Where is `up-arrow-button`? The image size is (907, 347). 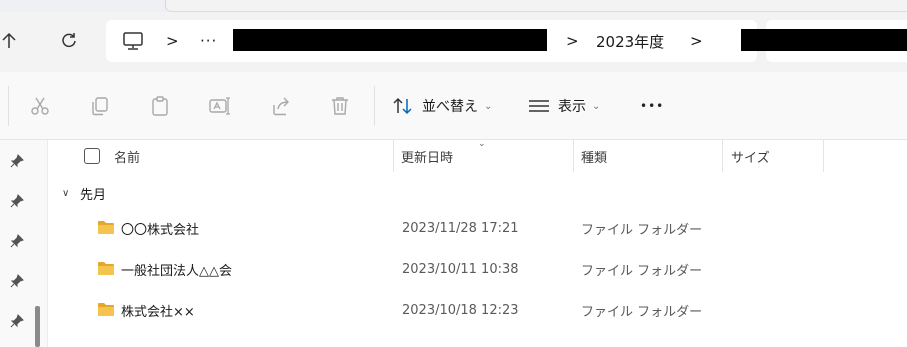 up-arrow-button is located at coordinates (12, 41).